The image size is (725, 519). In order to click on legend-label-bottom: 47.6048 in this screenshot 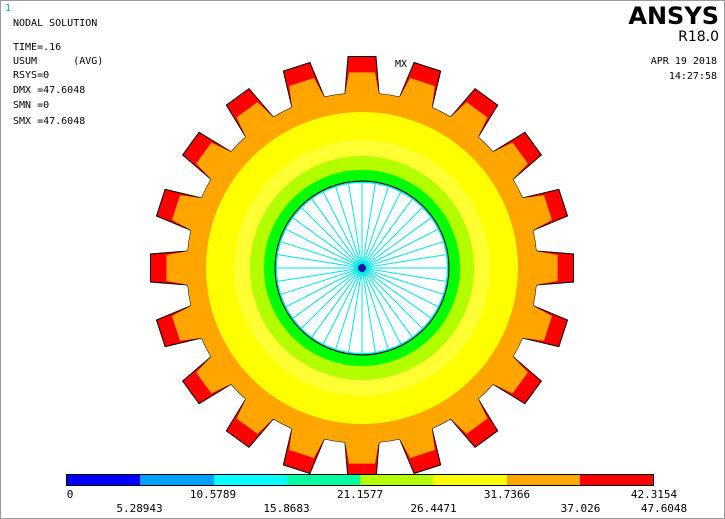, I will do `click(664, 508)`.